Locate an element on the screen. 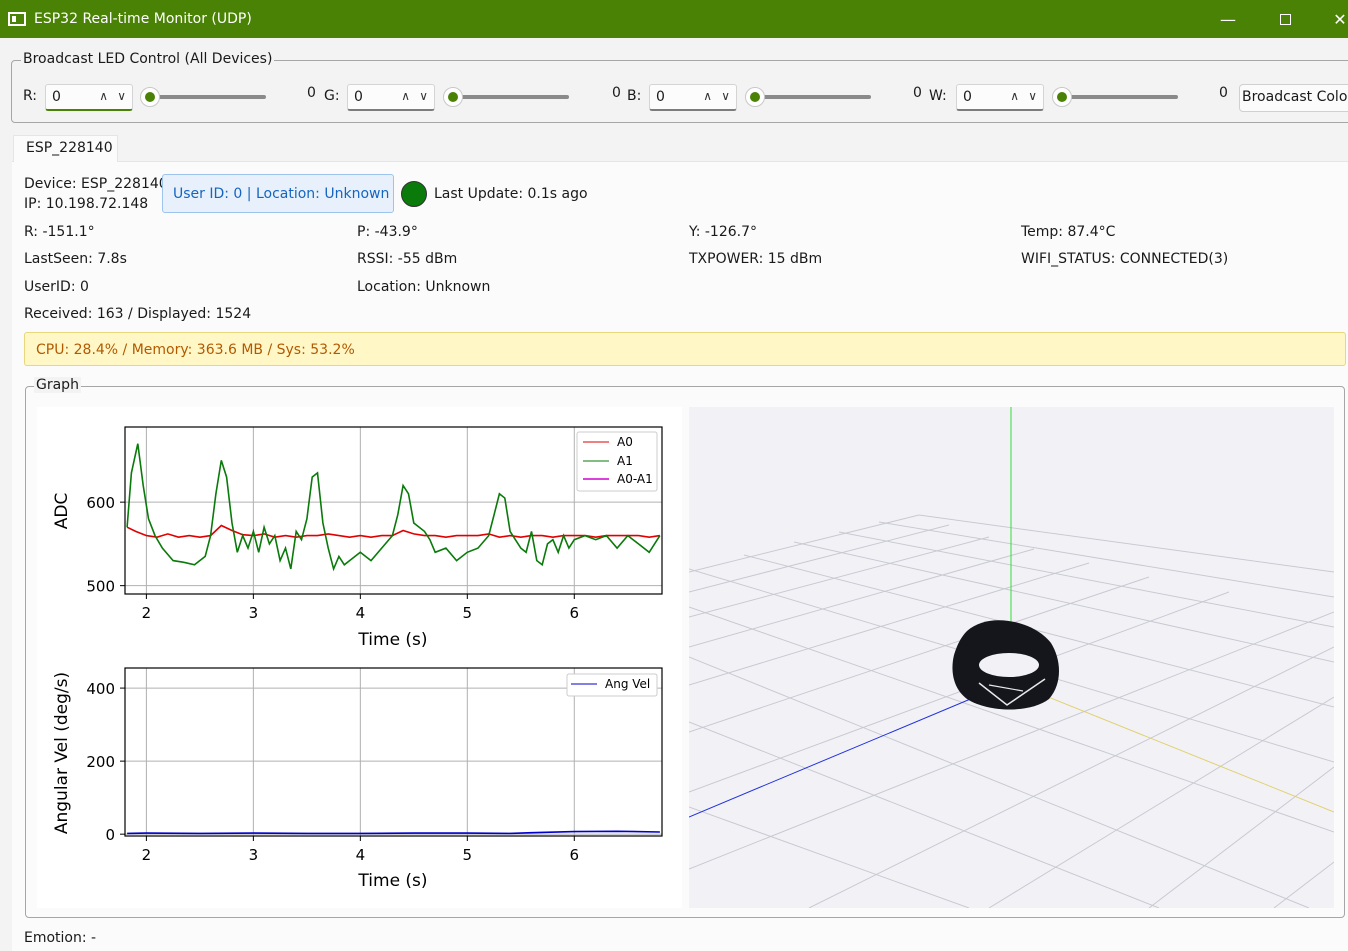  adc-xtick-label: 5 is located at coordinates (468, 613).